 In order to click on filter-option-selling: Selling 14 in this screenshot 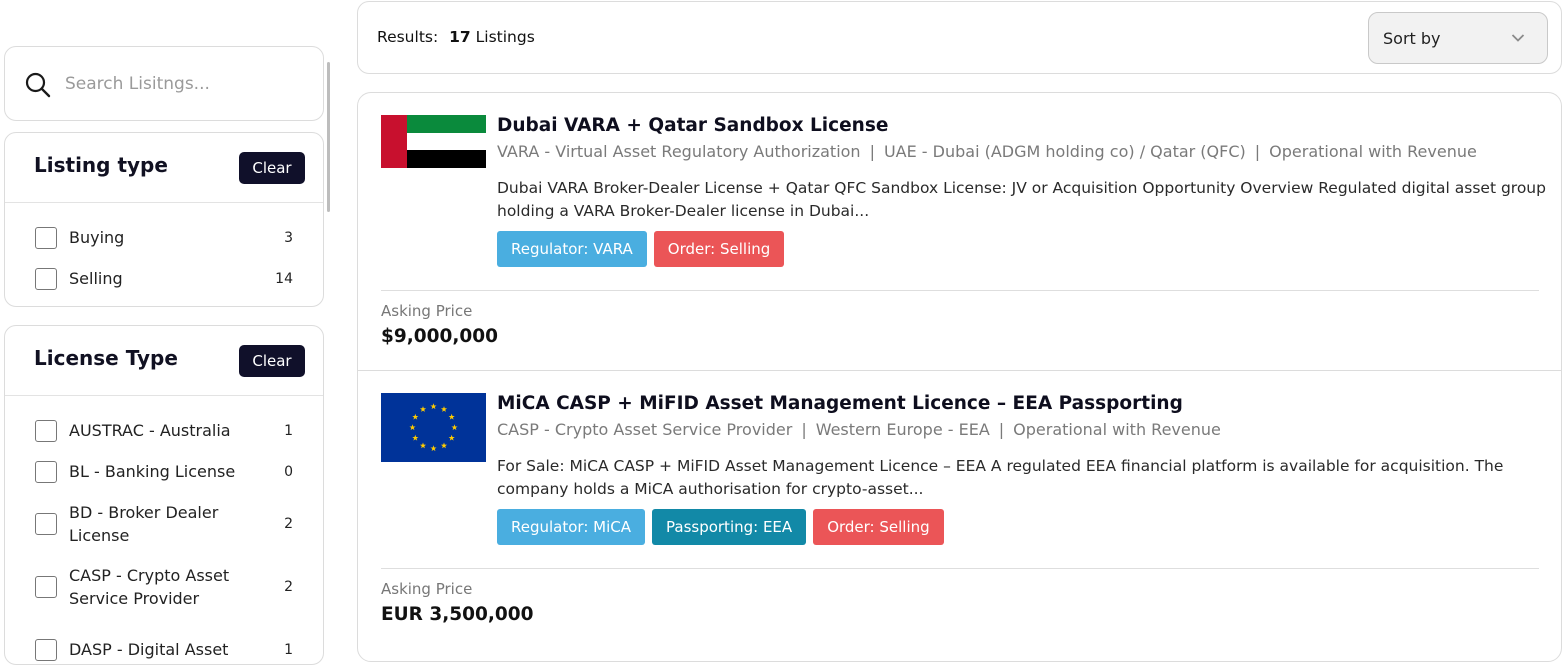, I will do `click(164, 278)`.